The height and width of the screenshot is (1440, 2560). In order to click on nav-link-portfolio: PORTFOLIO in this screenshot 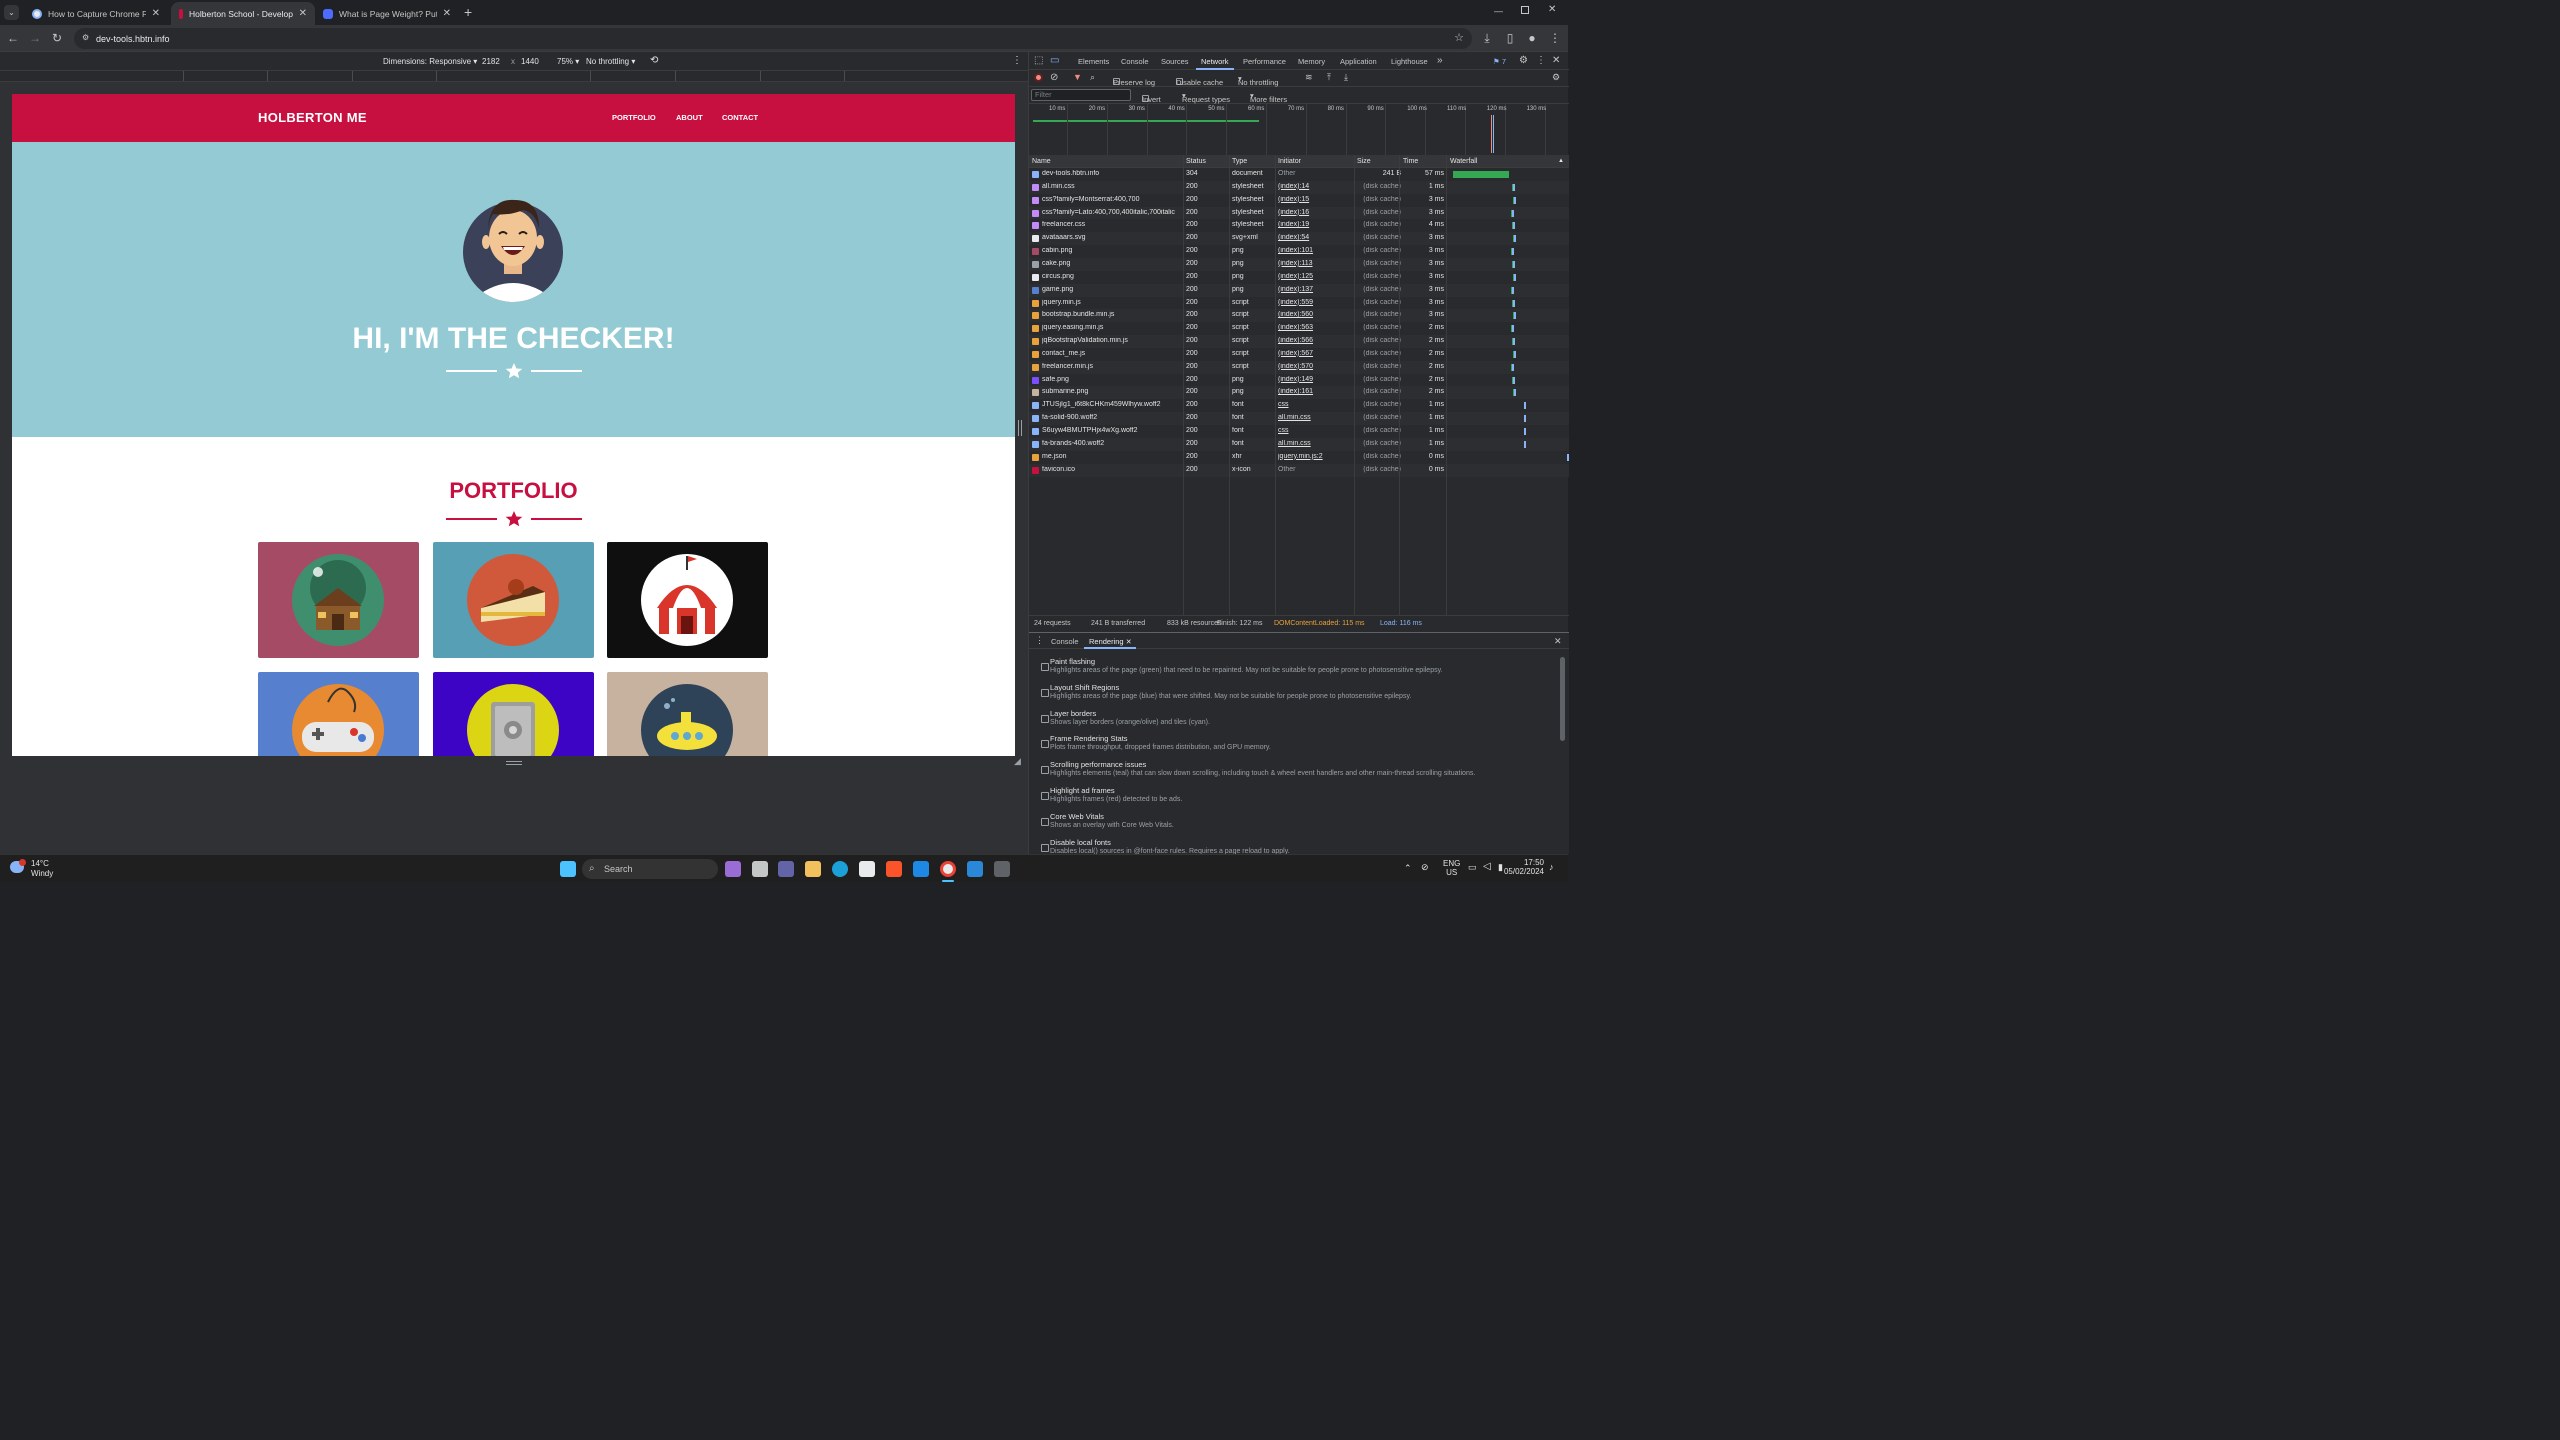, I will do `click(634, 117)`.